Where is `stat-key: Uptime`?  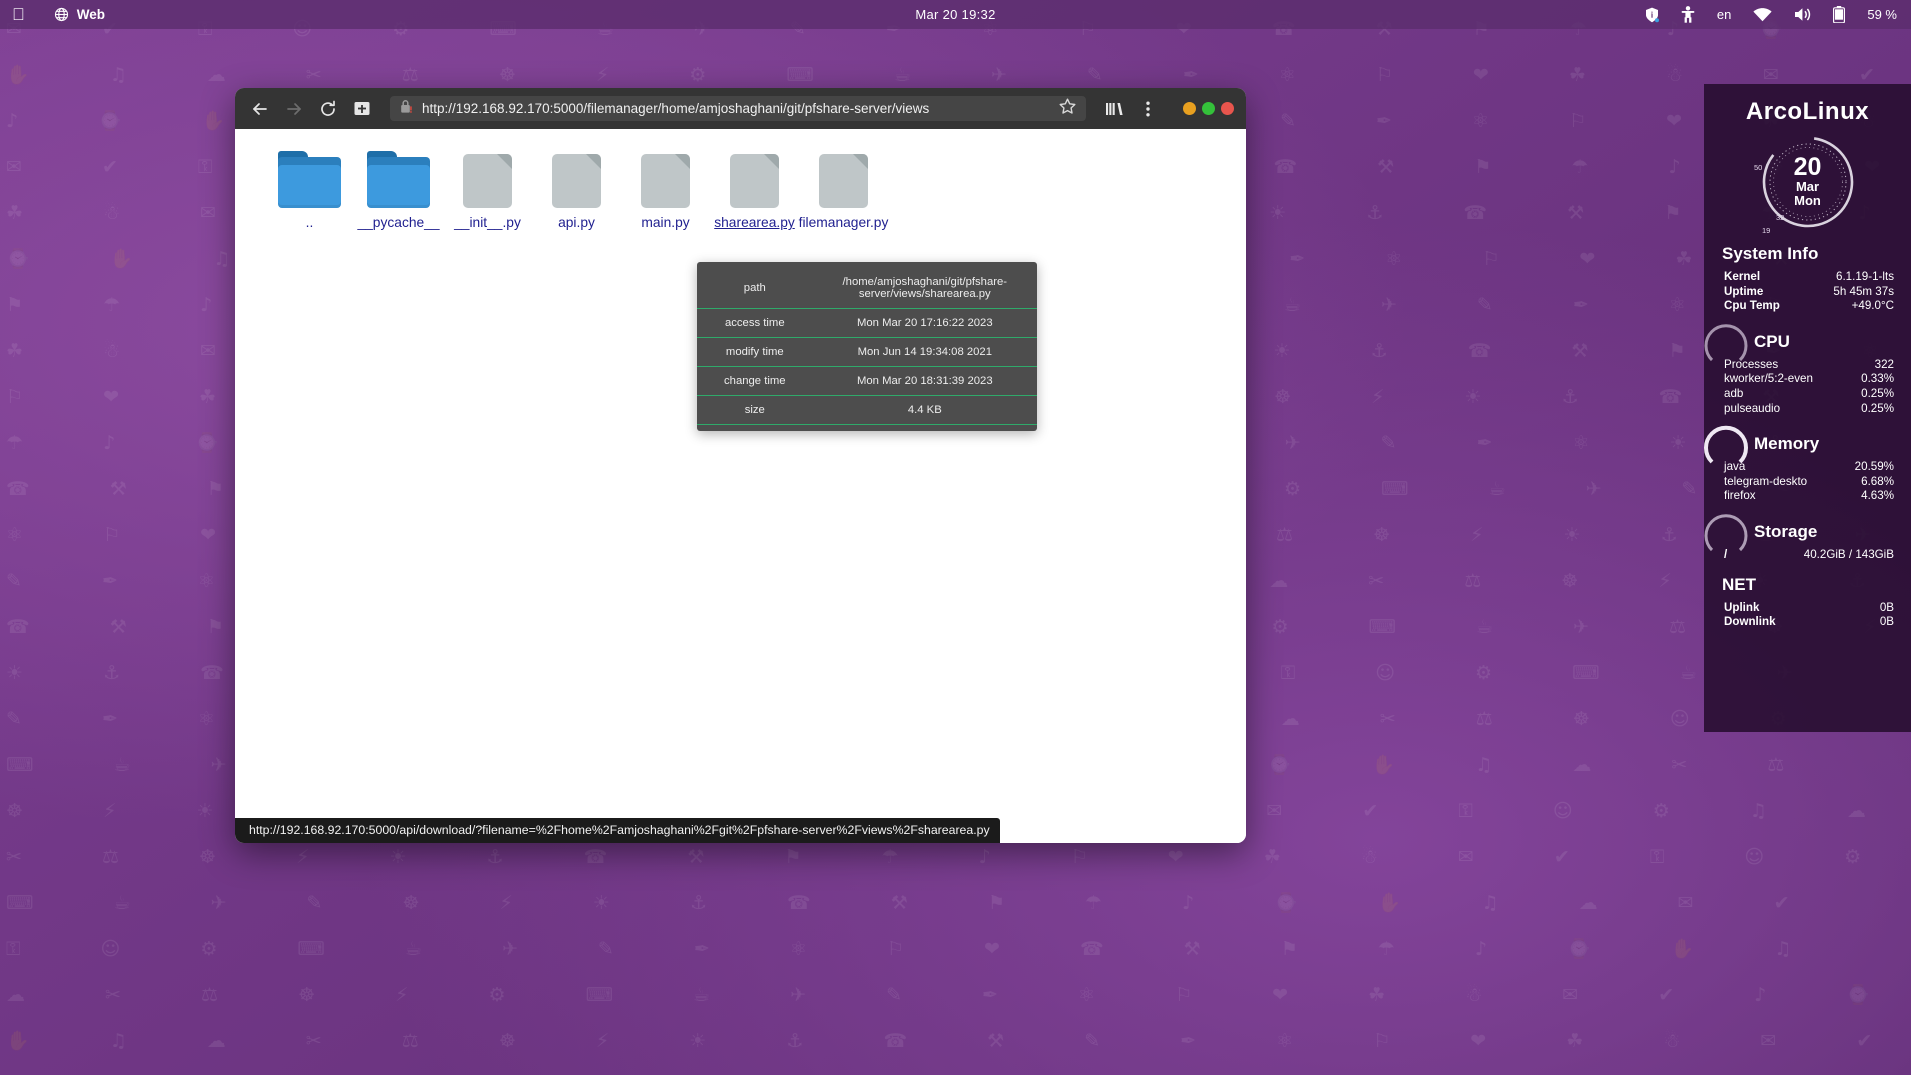 stat-key: Uptime is located at coordinates (1744, 291).